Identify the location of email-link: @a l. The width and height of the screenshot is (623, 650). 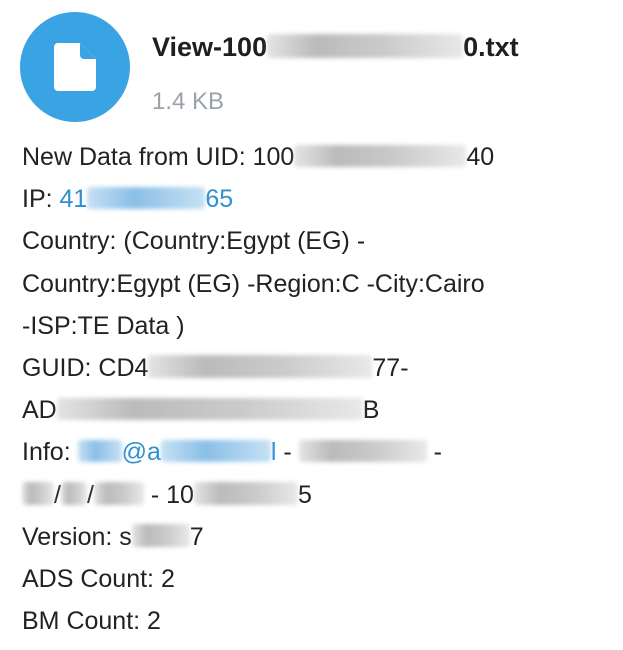
(176, 452).